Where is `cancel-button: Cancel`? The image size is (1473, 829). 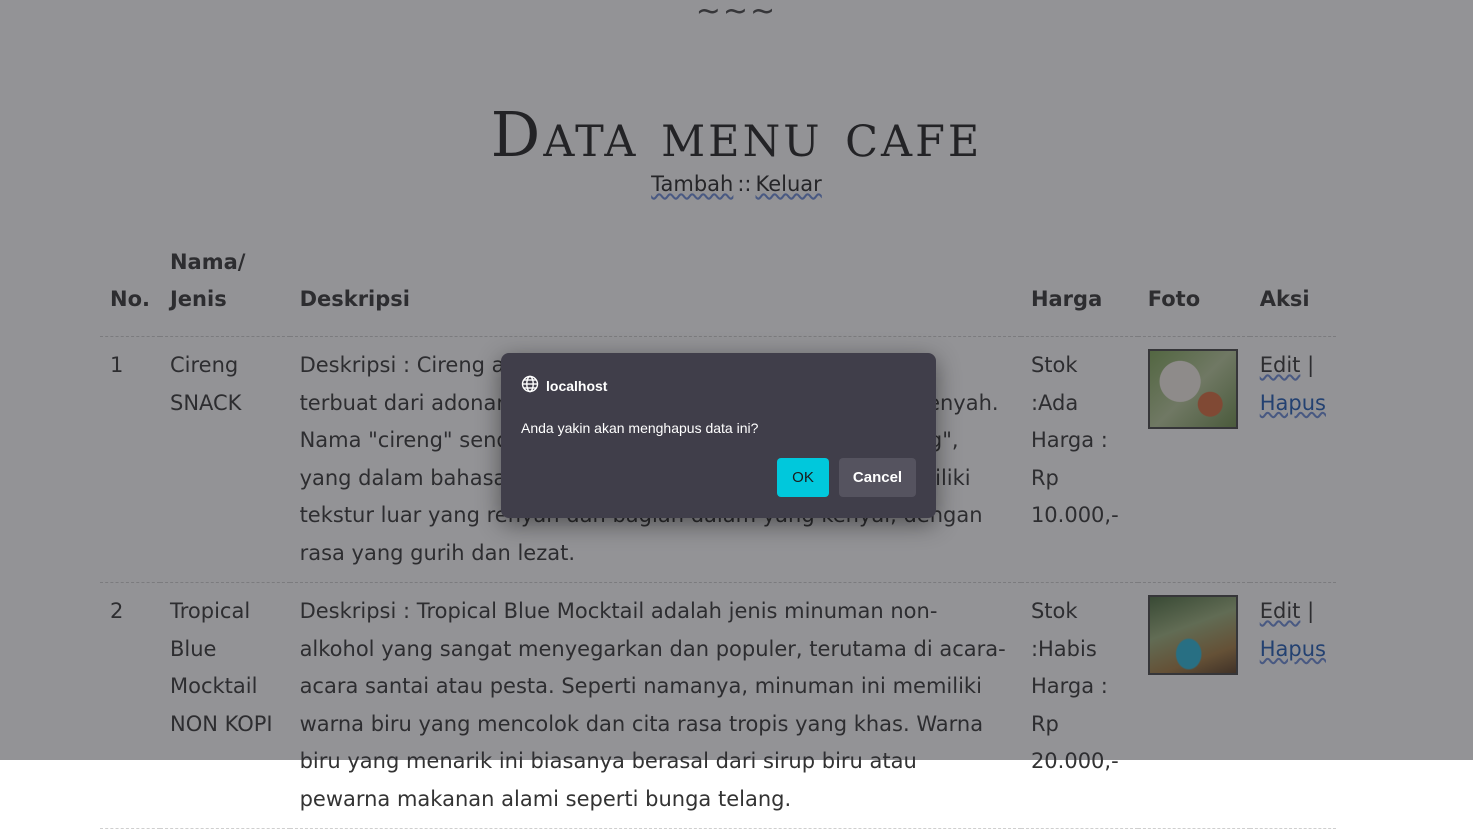
cancel-button: Cancel is located at coordinates (877, 477).